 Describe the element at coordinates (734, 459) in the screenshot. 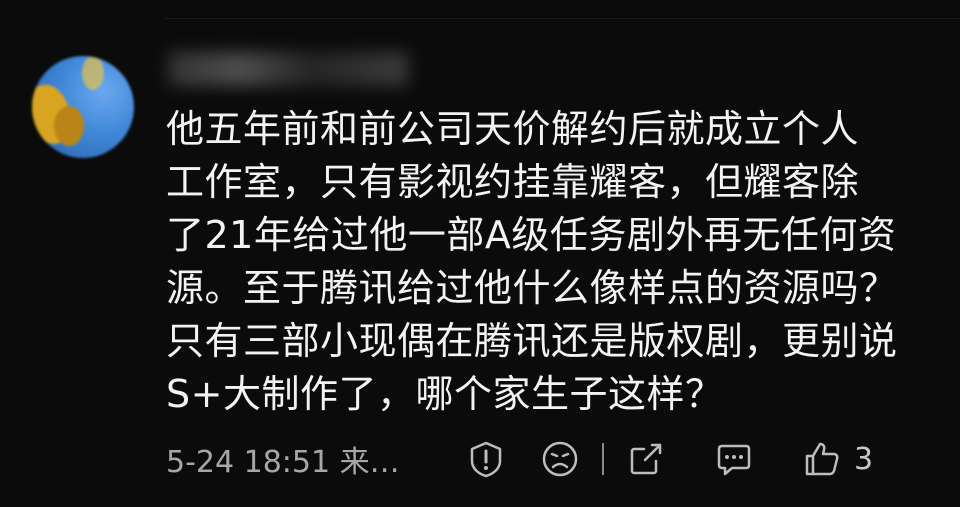

I see `reply-icon` at that location.